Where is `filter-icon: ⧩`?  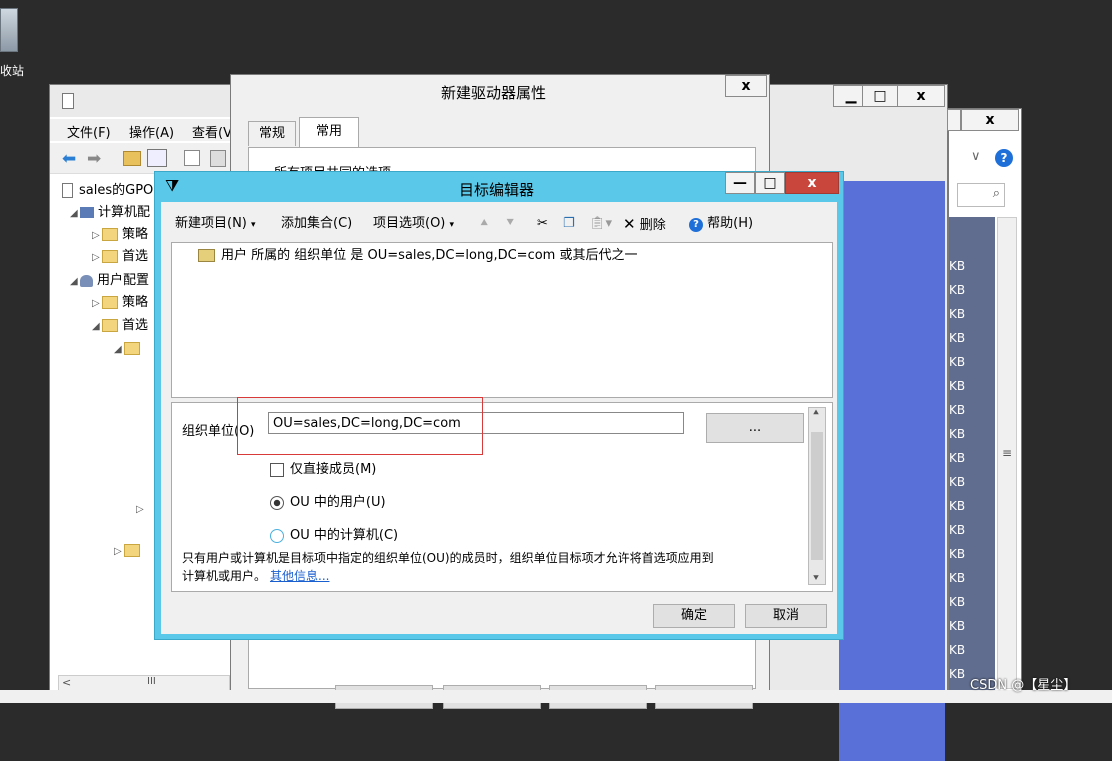
filter-icon: ⧩ is located at coordinates (172, 185).